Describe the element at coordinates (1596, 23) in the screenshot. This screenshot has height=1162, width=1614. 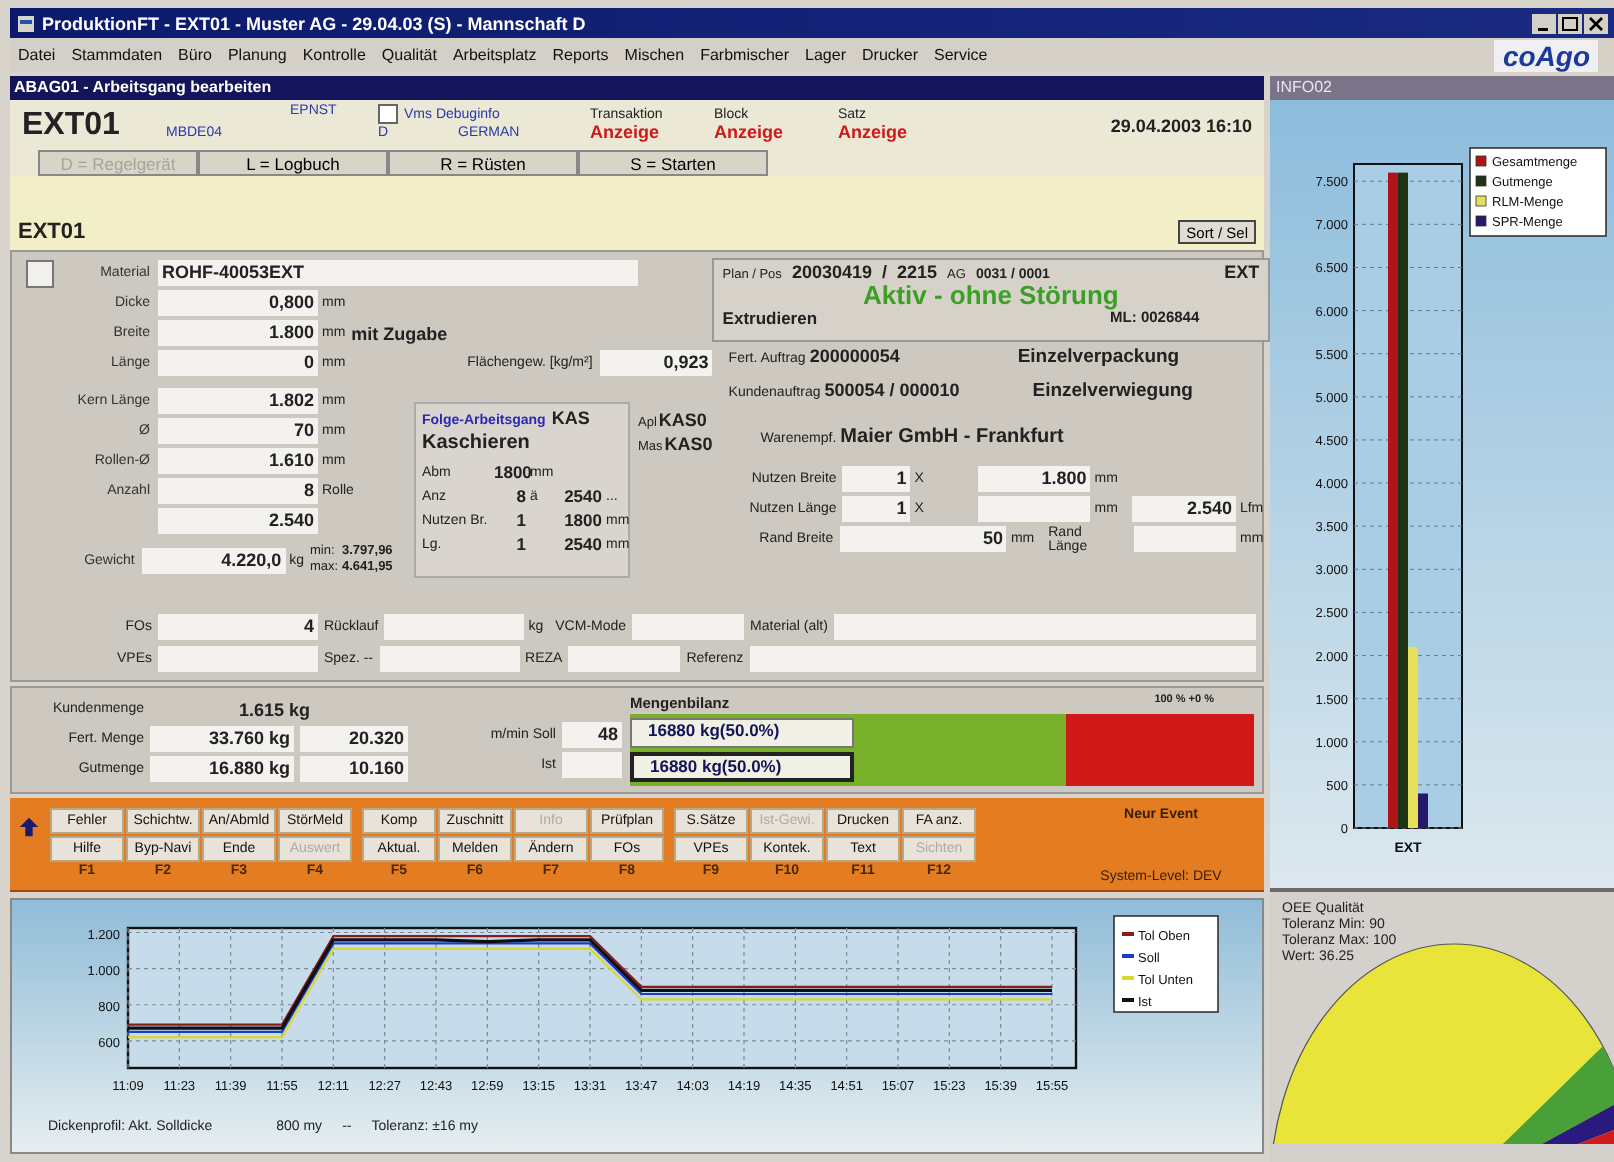
I see `close-icon` at that location.